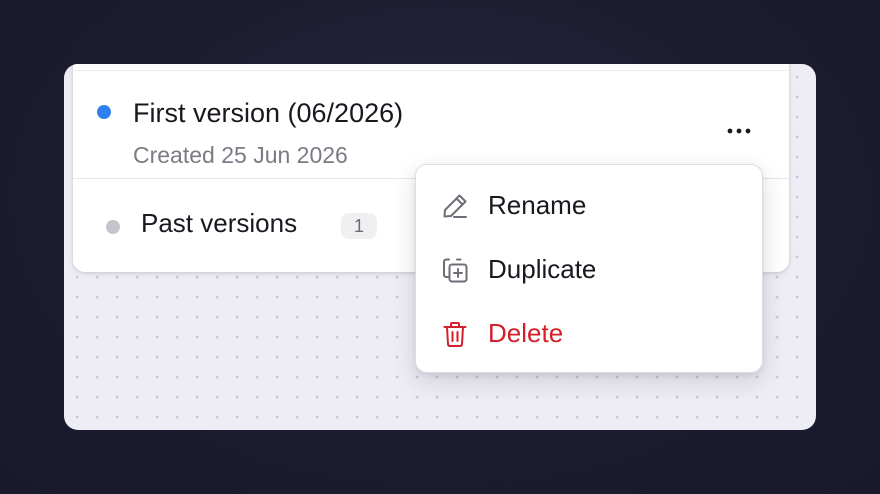  I want to click on more-horizontal-icon, so click(739, 131).